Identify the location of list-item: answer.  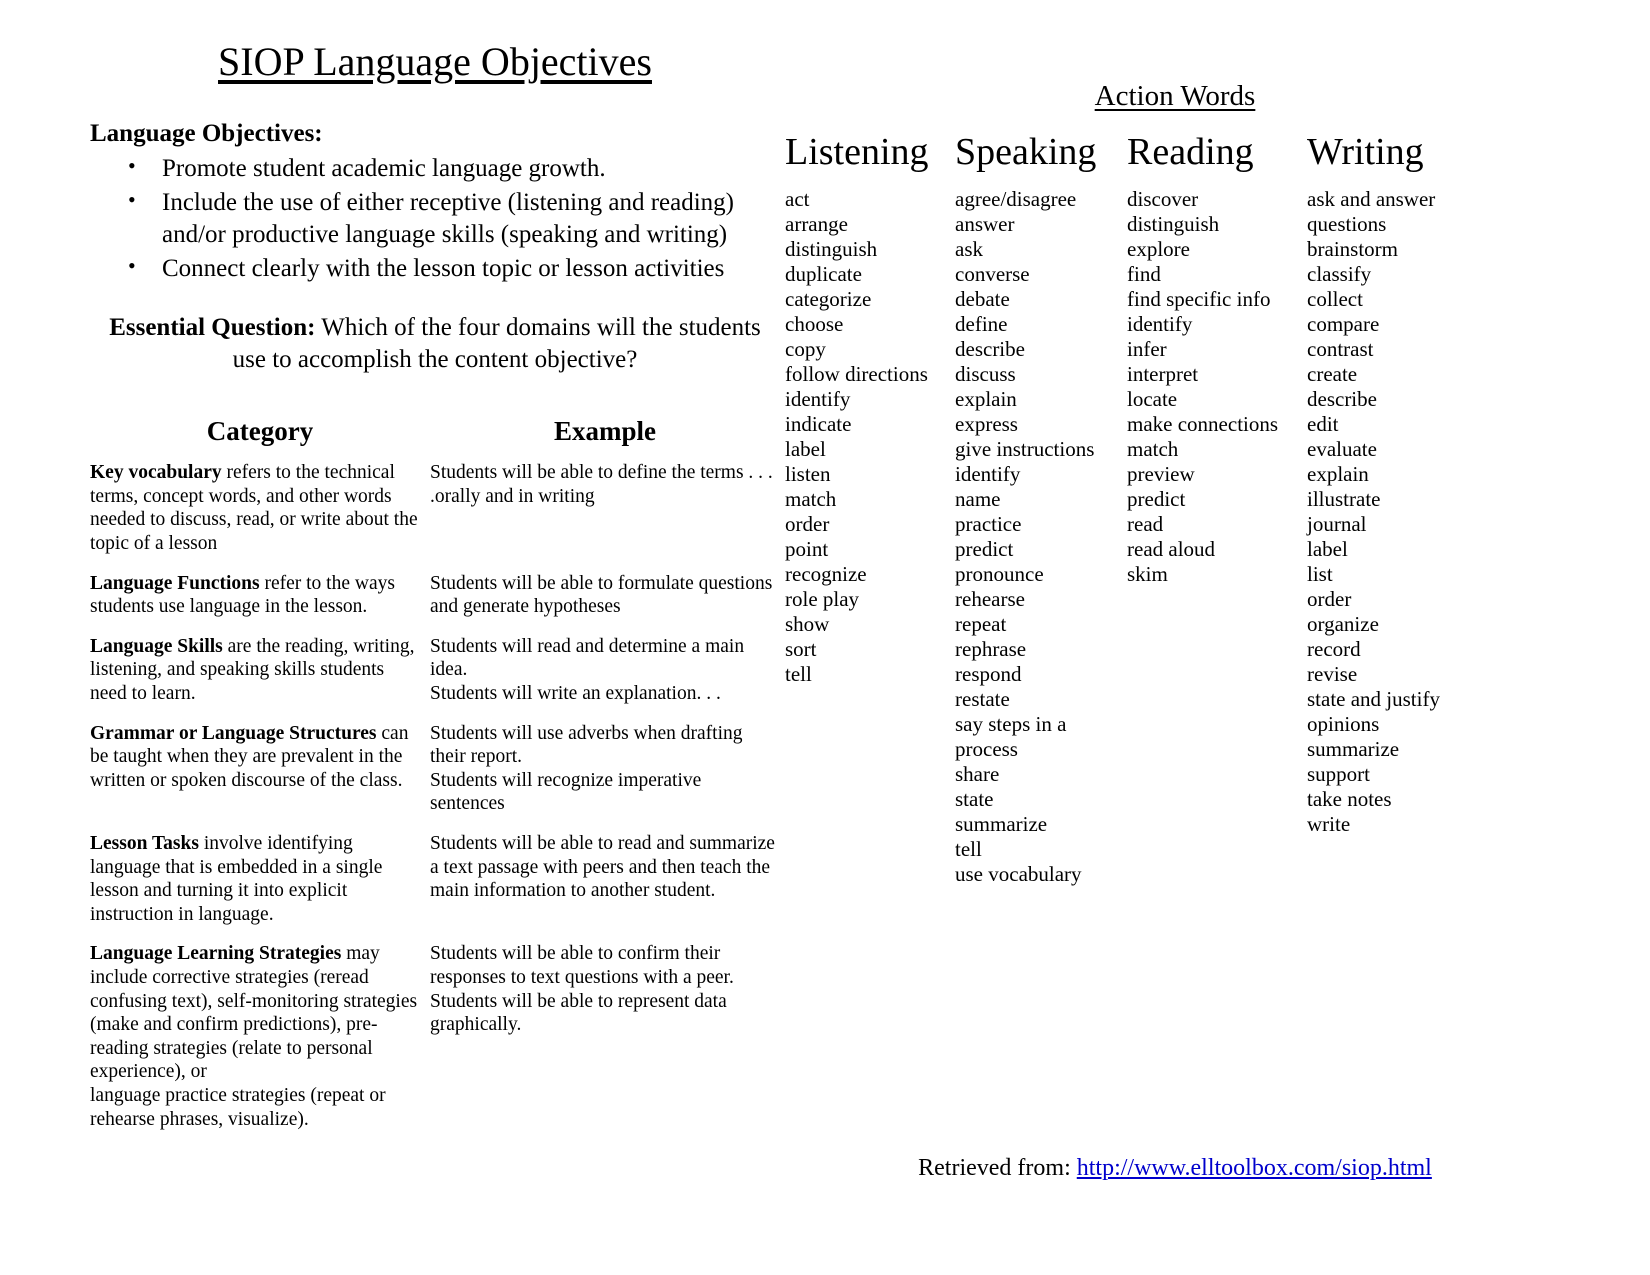
(985, 223).